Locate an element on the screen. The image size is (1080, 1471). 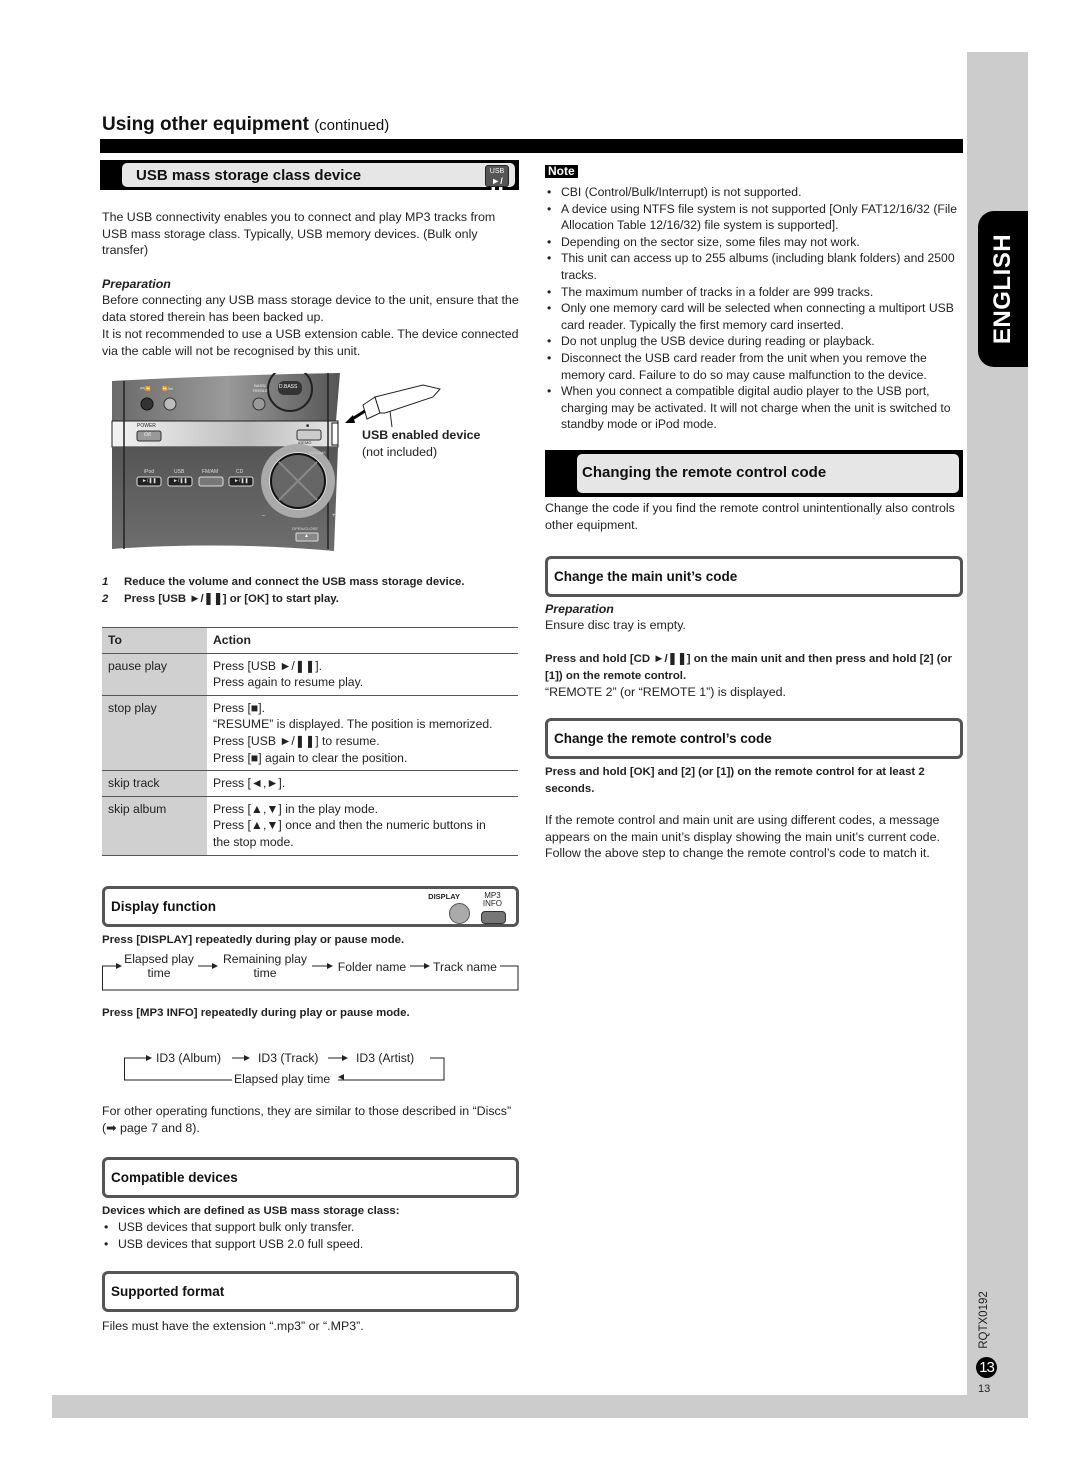
bottom-strip is located at coordinates (540, 1406).